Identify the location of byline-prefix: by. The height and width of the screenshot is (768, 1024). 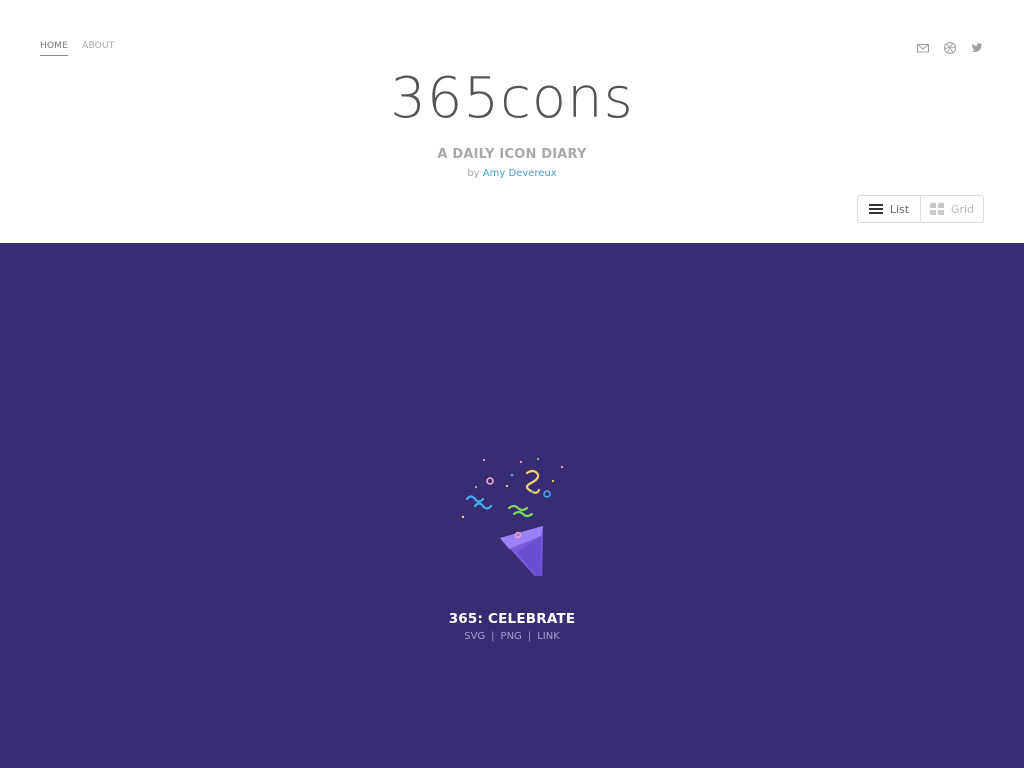
(473, 173).